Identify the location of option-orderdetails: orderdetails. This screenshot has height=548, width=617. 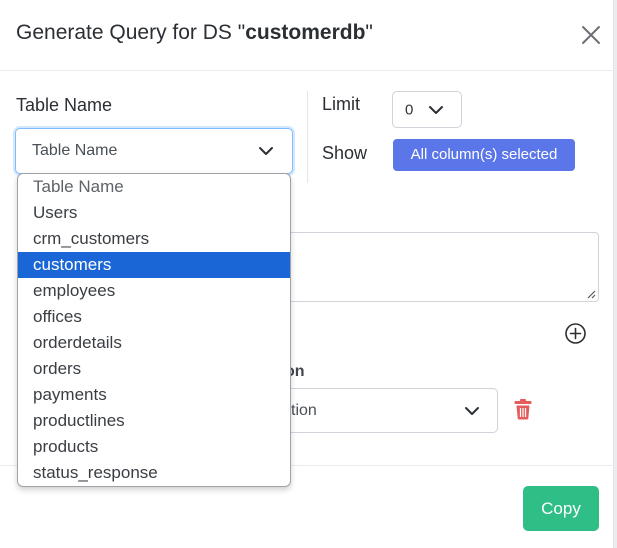
(154, 343).